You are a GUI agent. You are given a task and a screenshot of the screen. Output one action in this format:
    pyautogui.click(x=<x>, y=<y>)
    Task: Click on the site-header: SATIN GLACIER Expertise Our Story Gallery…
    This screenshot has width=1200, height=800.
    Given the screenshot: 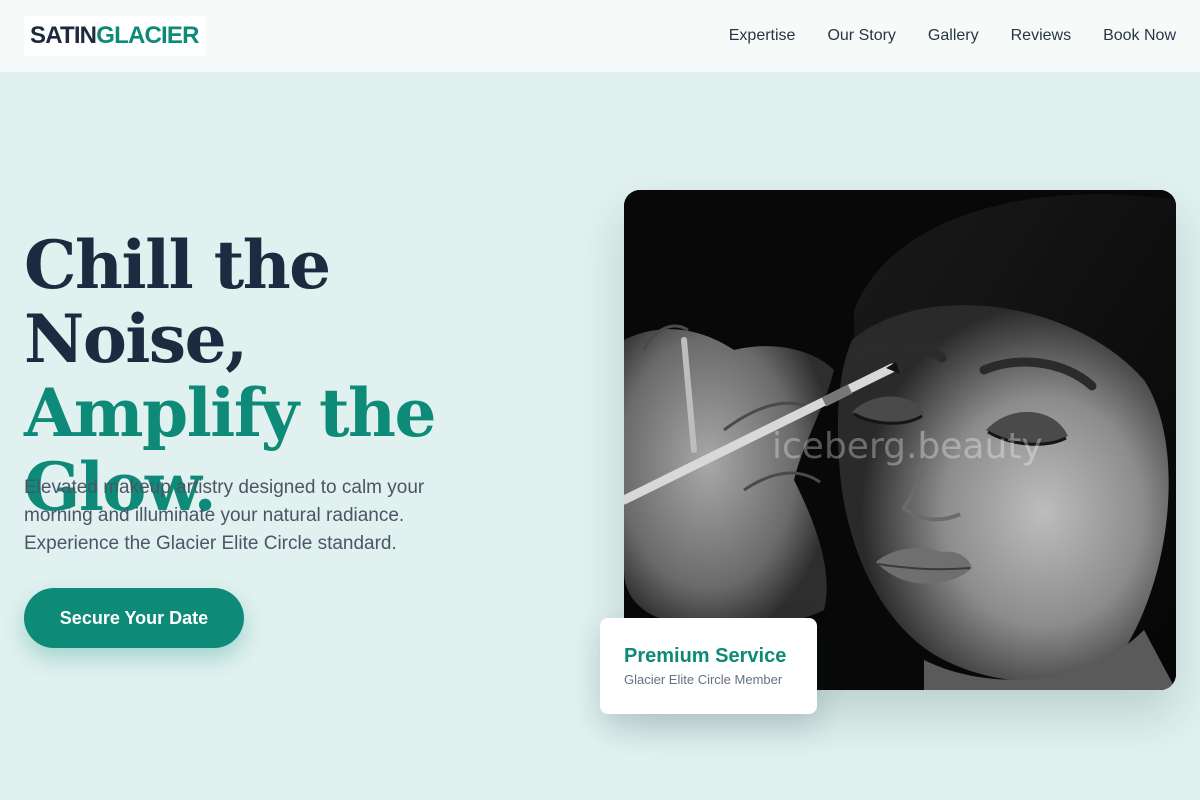 What is the action you would take?
    pyautogui.click(x=600, y=36)
    